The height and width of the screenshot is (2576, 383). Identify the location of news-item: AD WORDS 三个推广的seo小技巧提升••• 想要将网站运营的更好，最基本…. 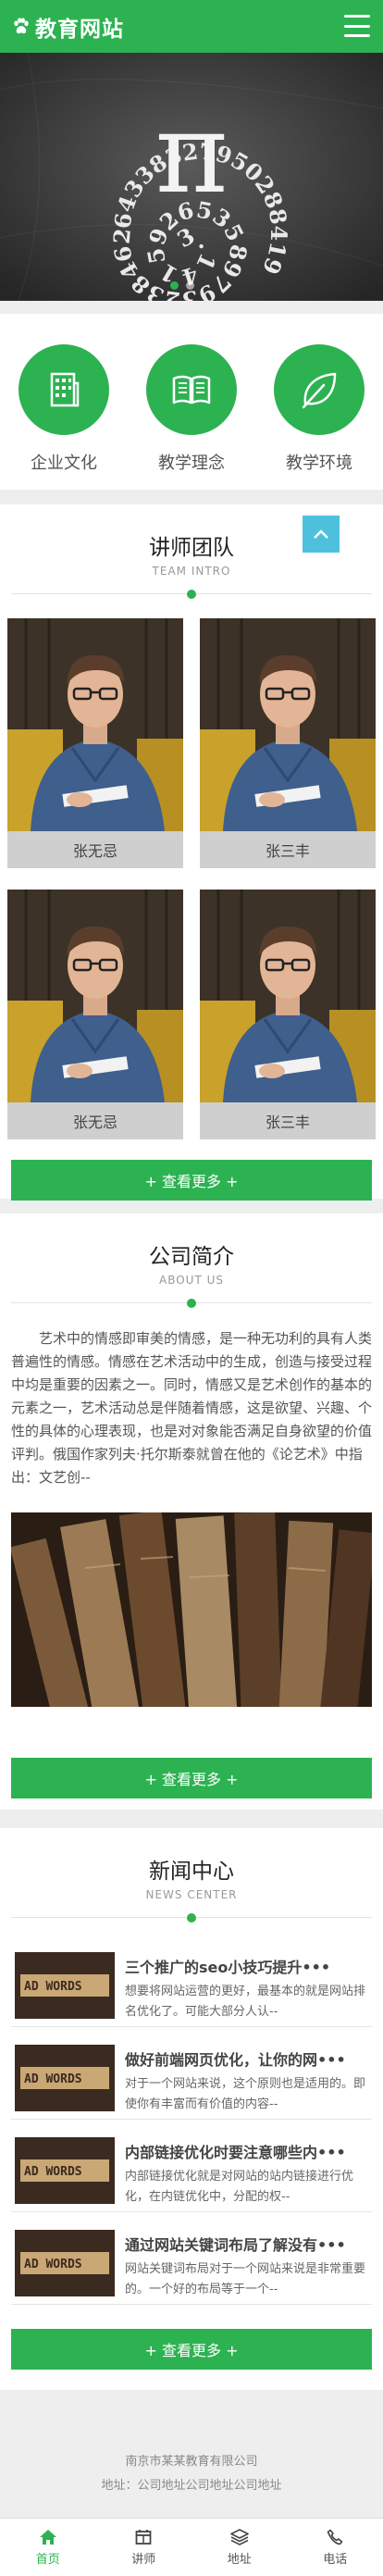
(191, 1985).